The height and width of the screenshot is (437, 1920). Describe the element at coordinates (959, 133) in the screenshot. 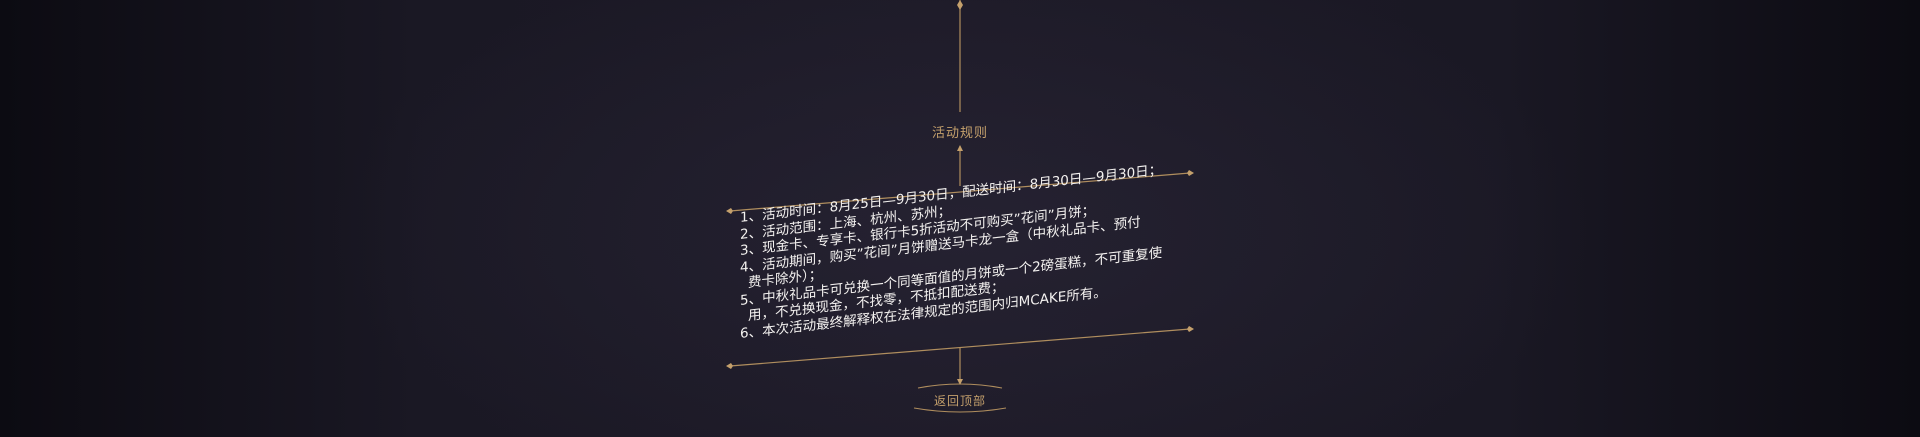

I see `rules-title: 活动规则` at that location.